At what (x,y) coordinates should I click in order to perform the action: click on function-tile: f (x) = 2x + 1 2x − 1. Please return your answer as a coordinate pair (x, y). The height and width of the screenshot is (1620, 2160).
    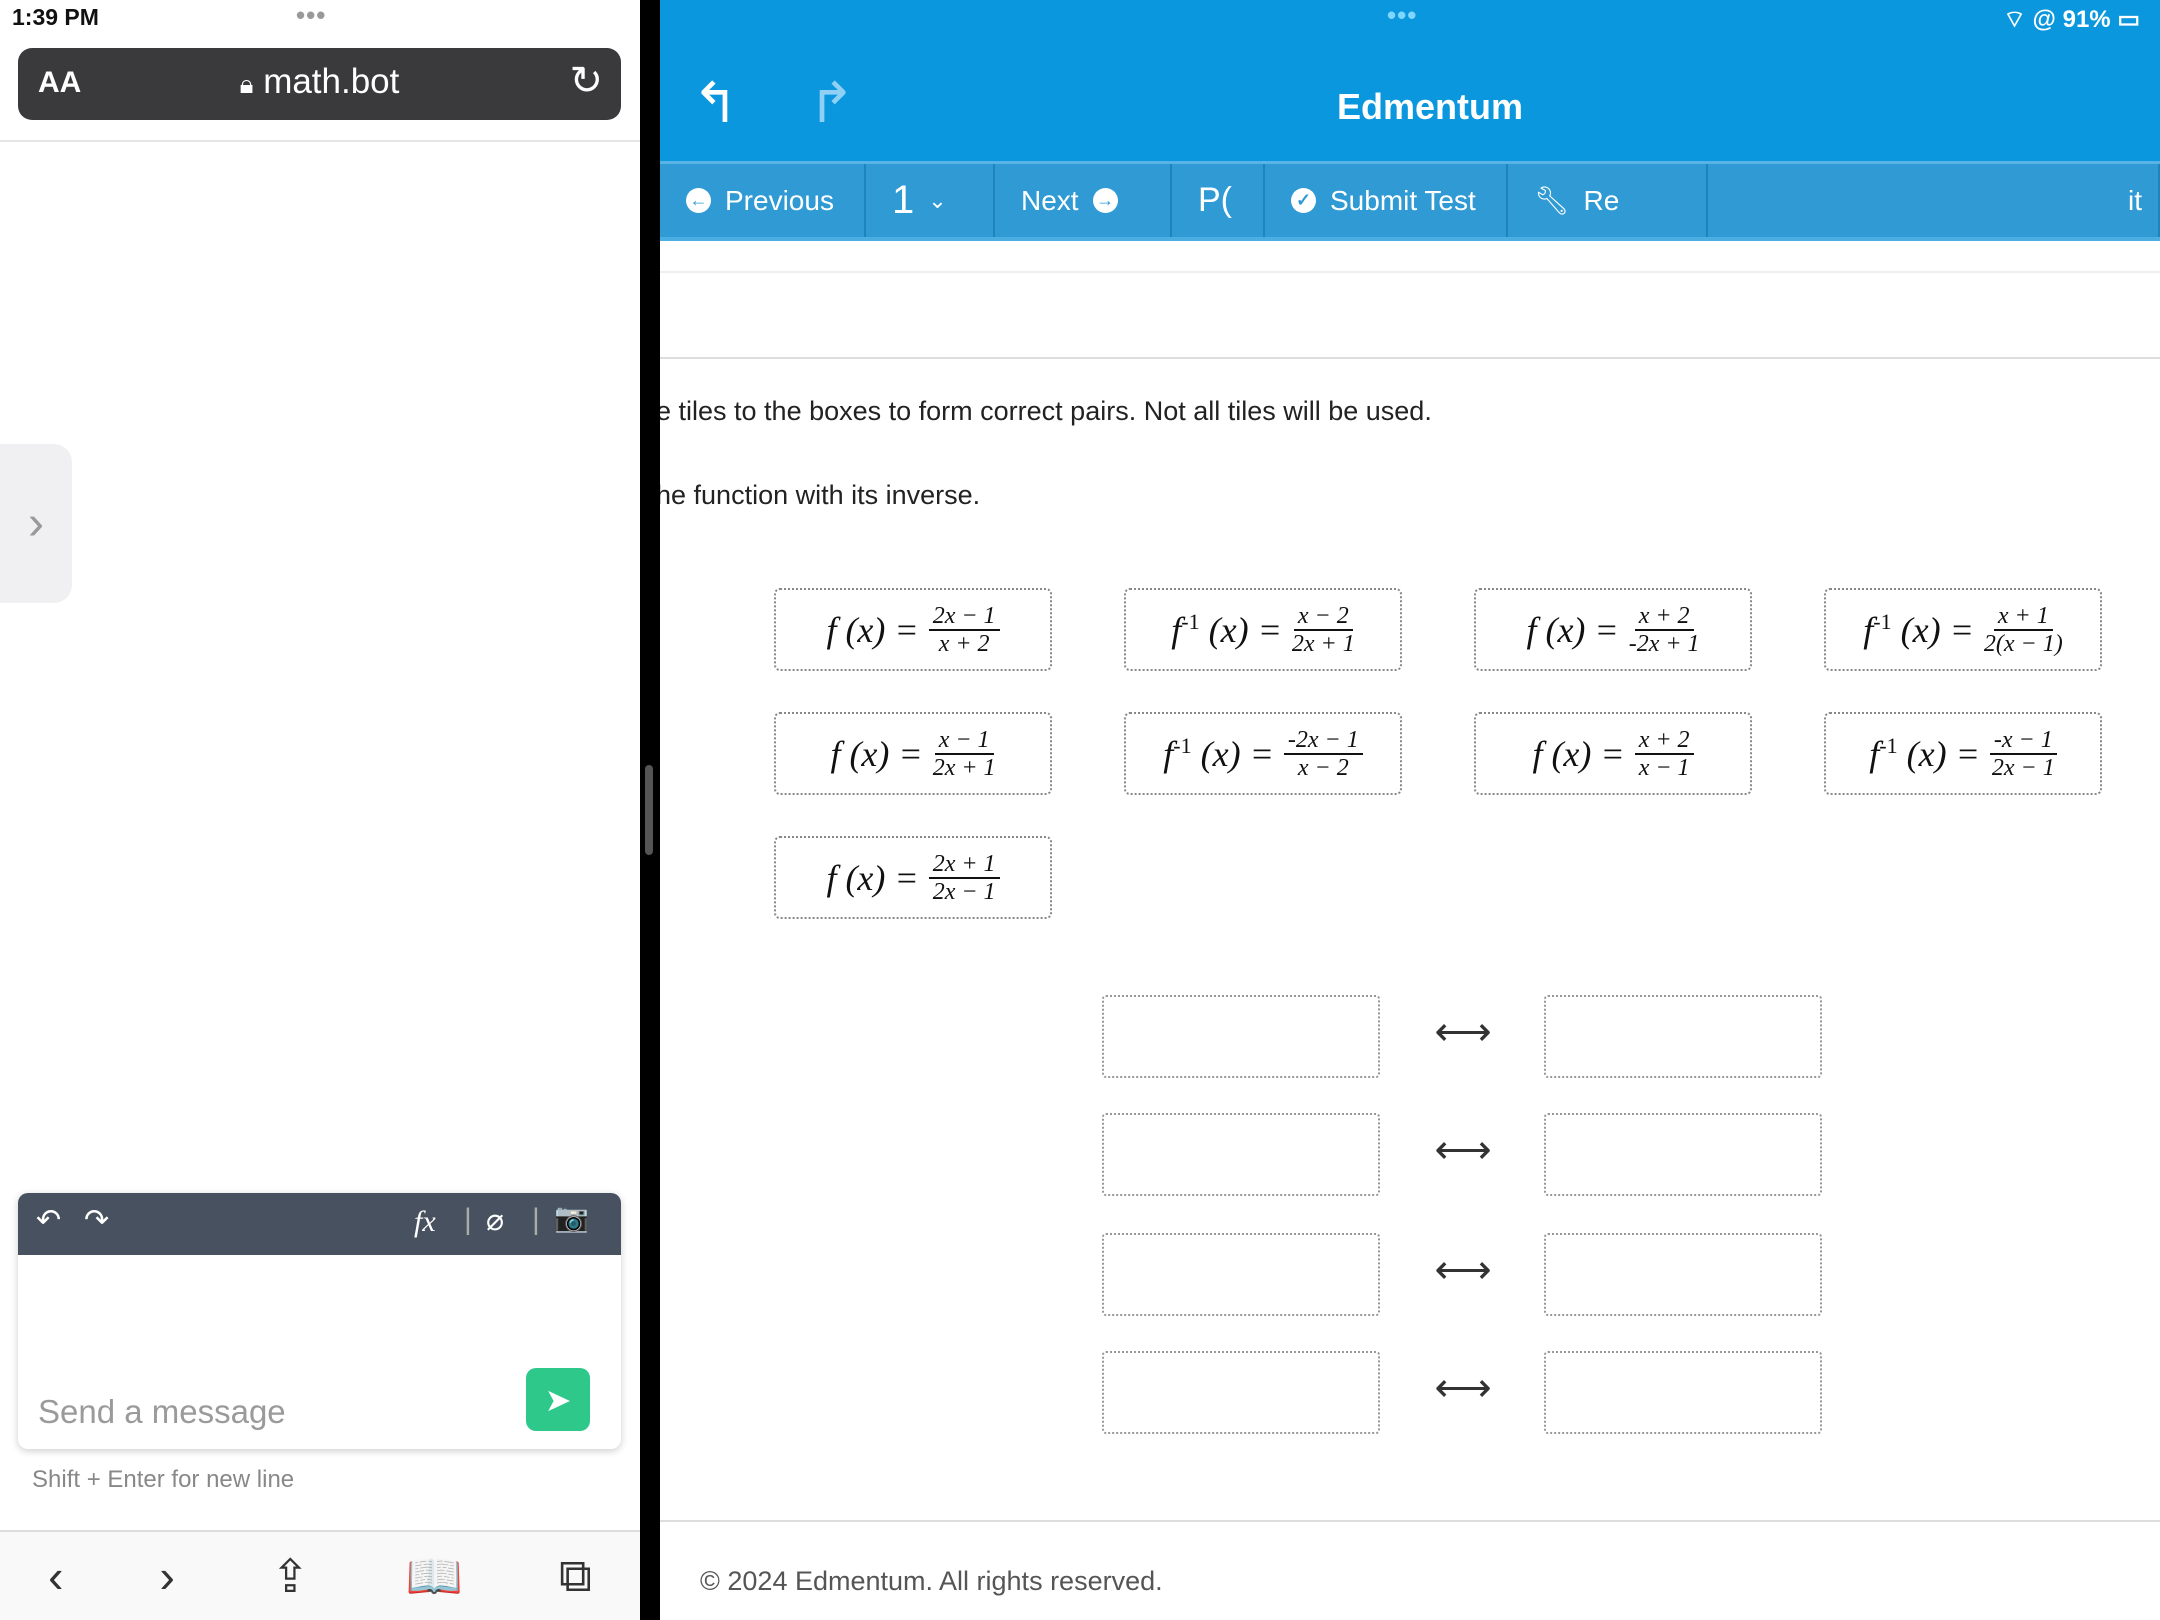
    Looking at the image, I should click on (913, 877).